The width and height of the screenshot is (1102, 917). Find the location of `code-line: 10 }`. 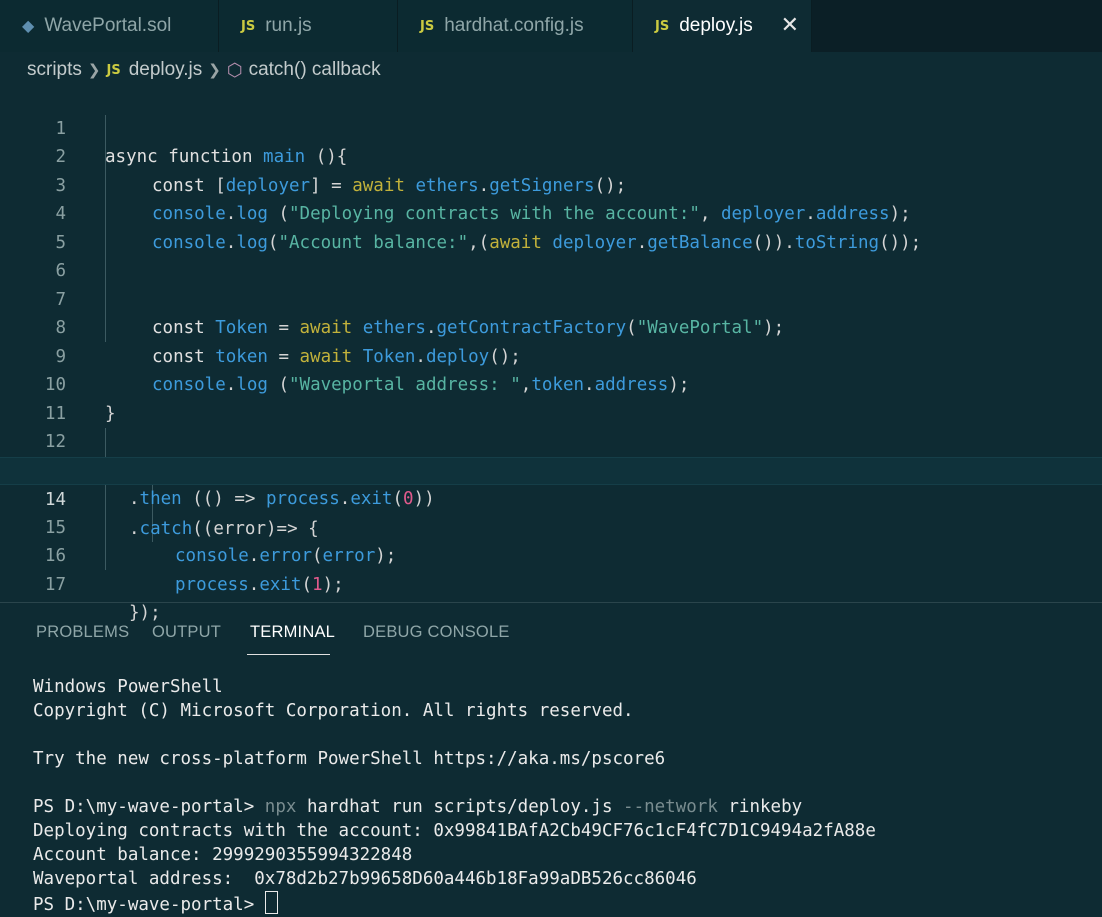

code-line: 10 } is located at coordinates (551, 383).